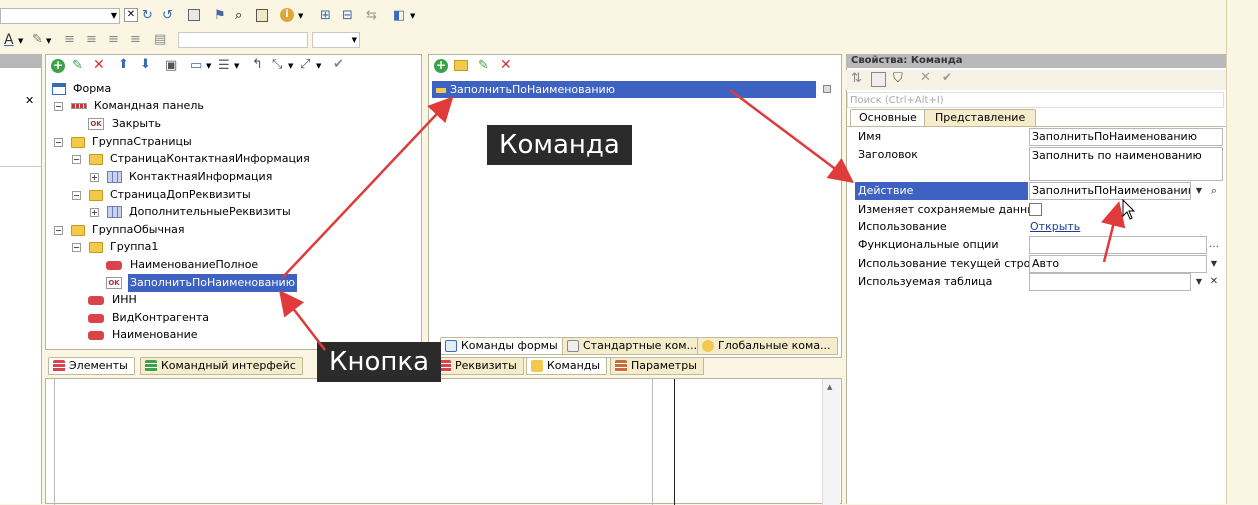 Image resolution: width=1258 pixels, height=505 pixels. What do you see at coordinates (791, 136) in the screenshot?
I see `arrow-command-to-action` at bounding box center [791, 136].